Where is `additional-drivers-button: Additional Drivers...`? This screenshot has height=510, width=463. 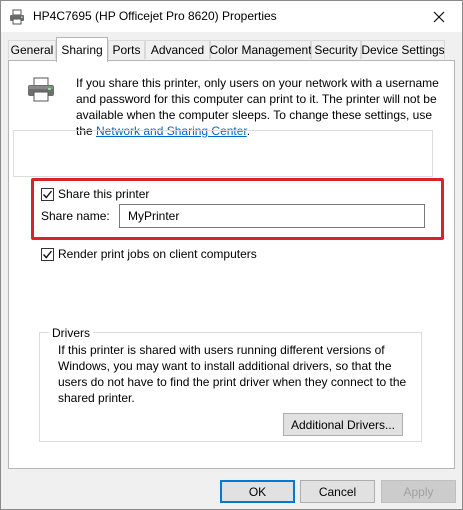
additional-drivers-button: Additional Drivers... is located at coordinates (343, 424).